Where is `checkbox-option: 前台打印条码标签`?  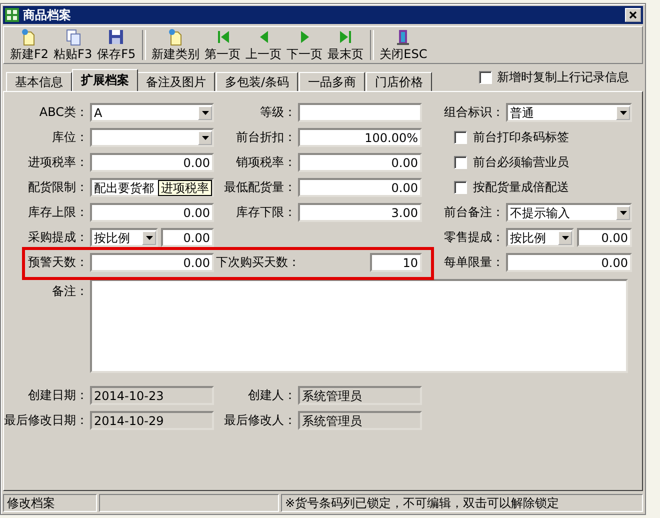 checkbox-option: 前台打印条码标签 is located at coordinates (528, 137).